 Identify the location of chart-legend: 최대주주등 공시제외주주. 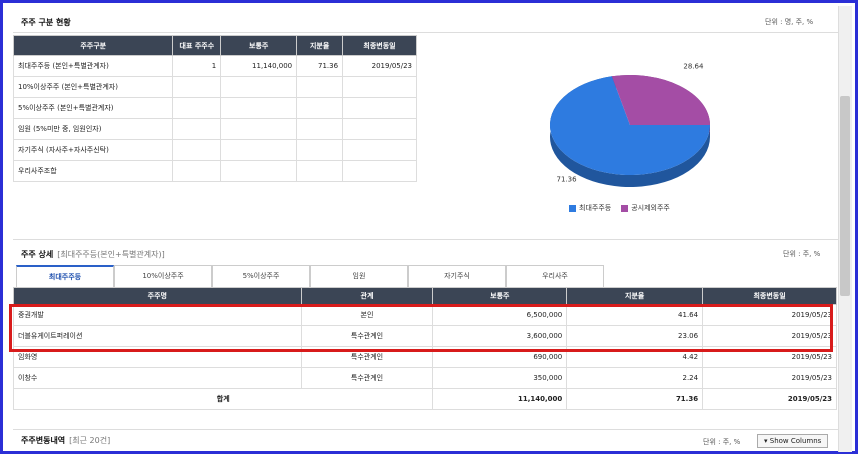
(619, 208).